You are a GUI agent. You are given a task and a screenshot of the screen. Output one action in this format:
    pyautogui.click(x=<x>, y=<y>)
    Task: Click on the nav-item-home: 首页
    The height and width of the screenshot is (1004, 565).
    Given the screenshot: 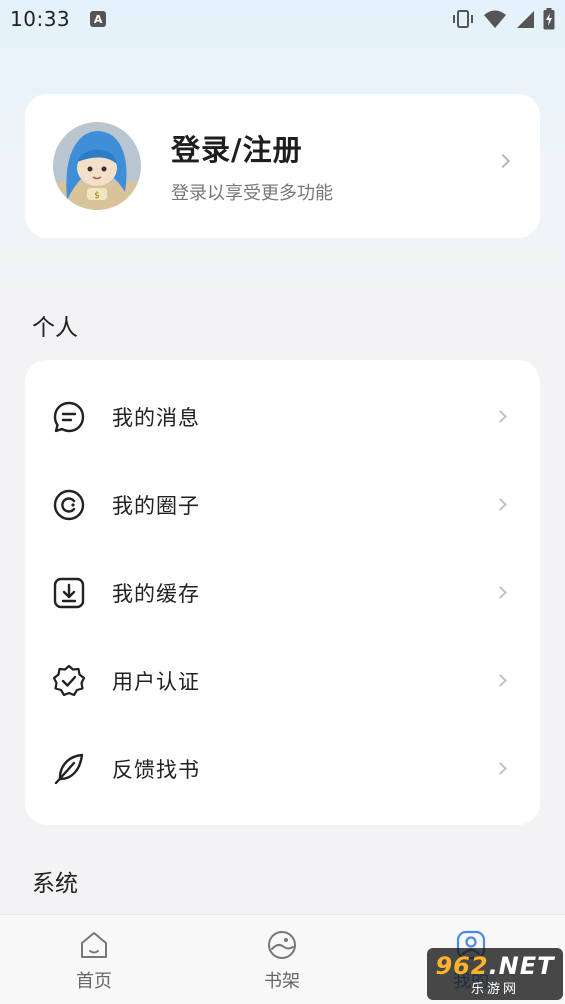 What is the action you would take?
    pyautogui.click(x=94, y=961)
    